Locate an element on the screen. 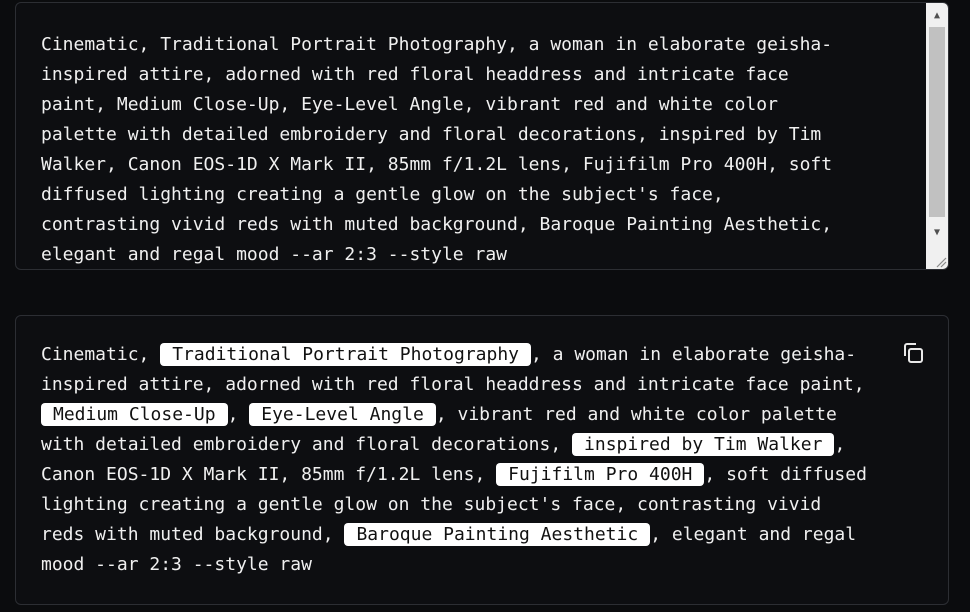 Image resolution: width=970 pixels, height=612 pixels. scroll-up-arrow-icon: ▲ is located at coordinates (937, 15).